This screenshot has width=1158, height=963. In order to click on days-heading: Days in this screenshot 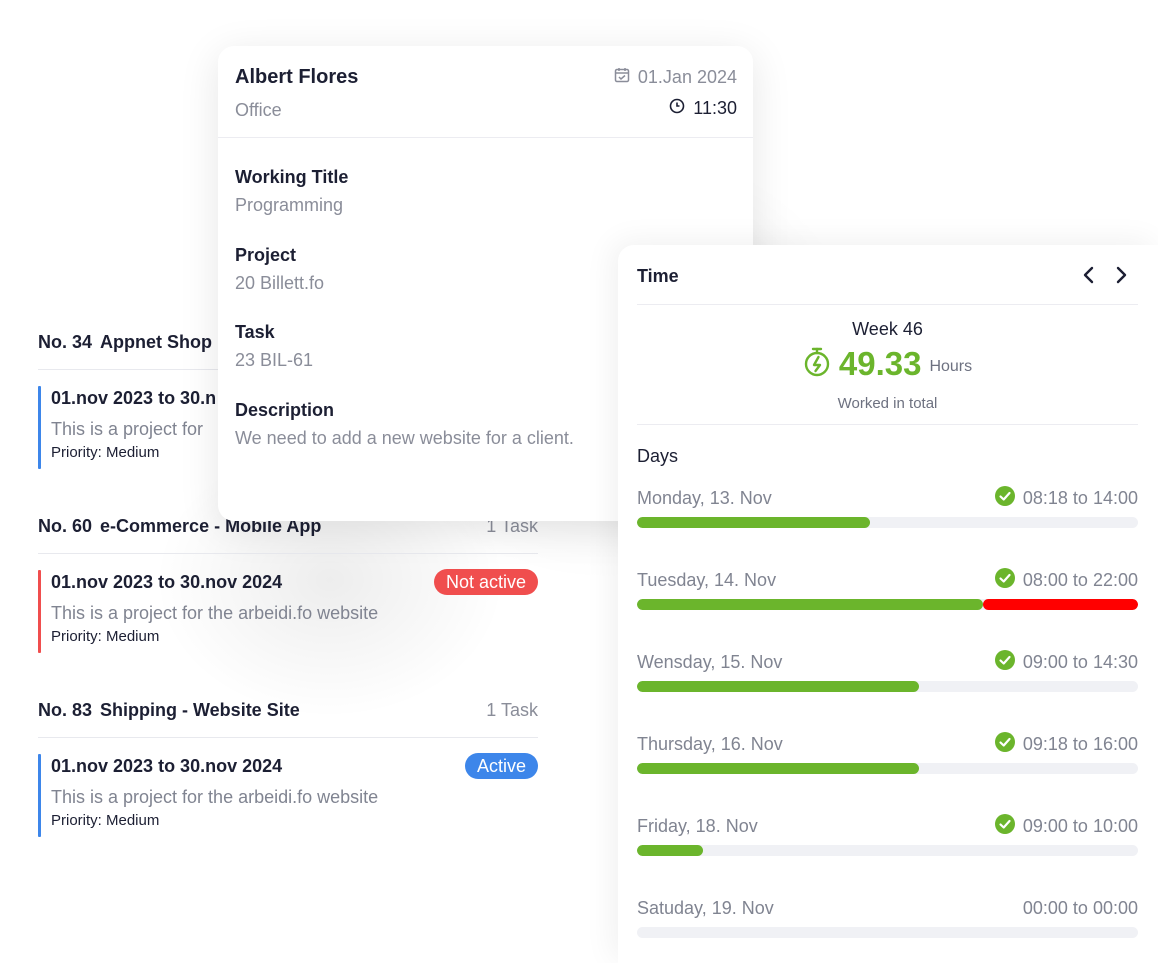, I will do `click(658, 456)`.